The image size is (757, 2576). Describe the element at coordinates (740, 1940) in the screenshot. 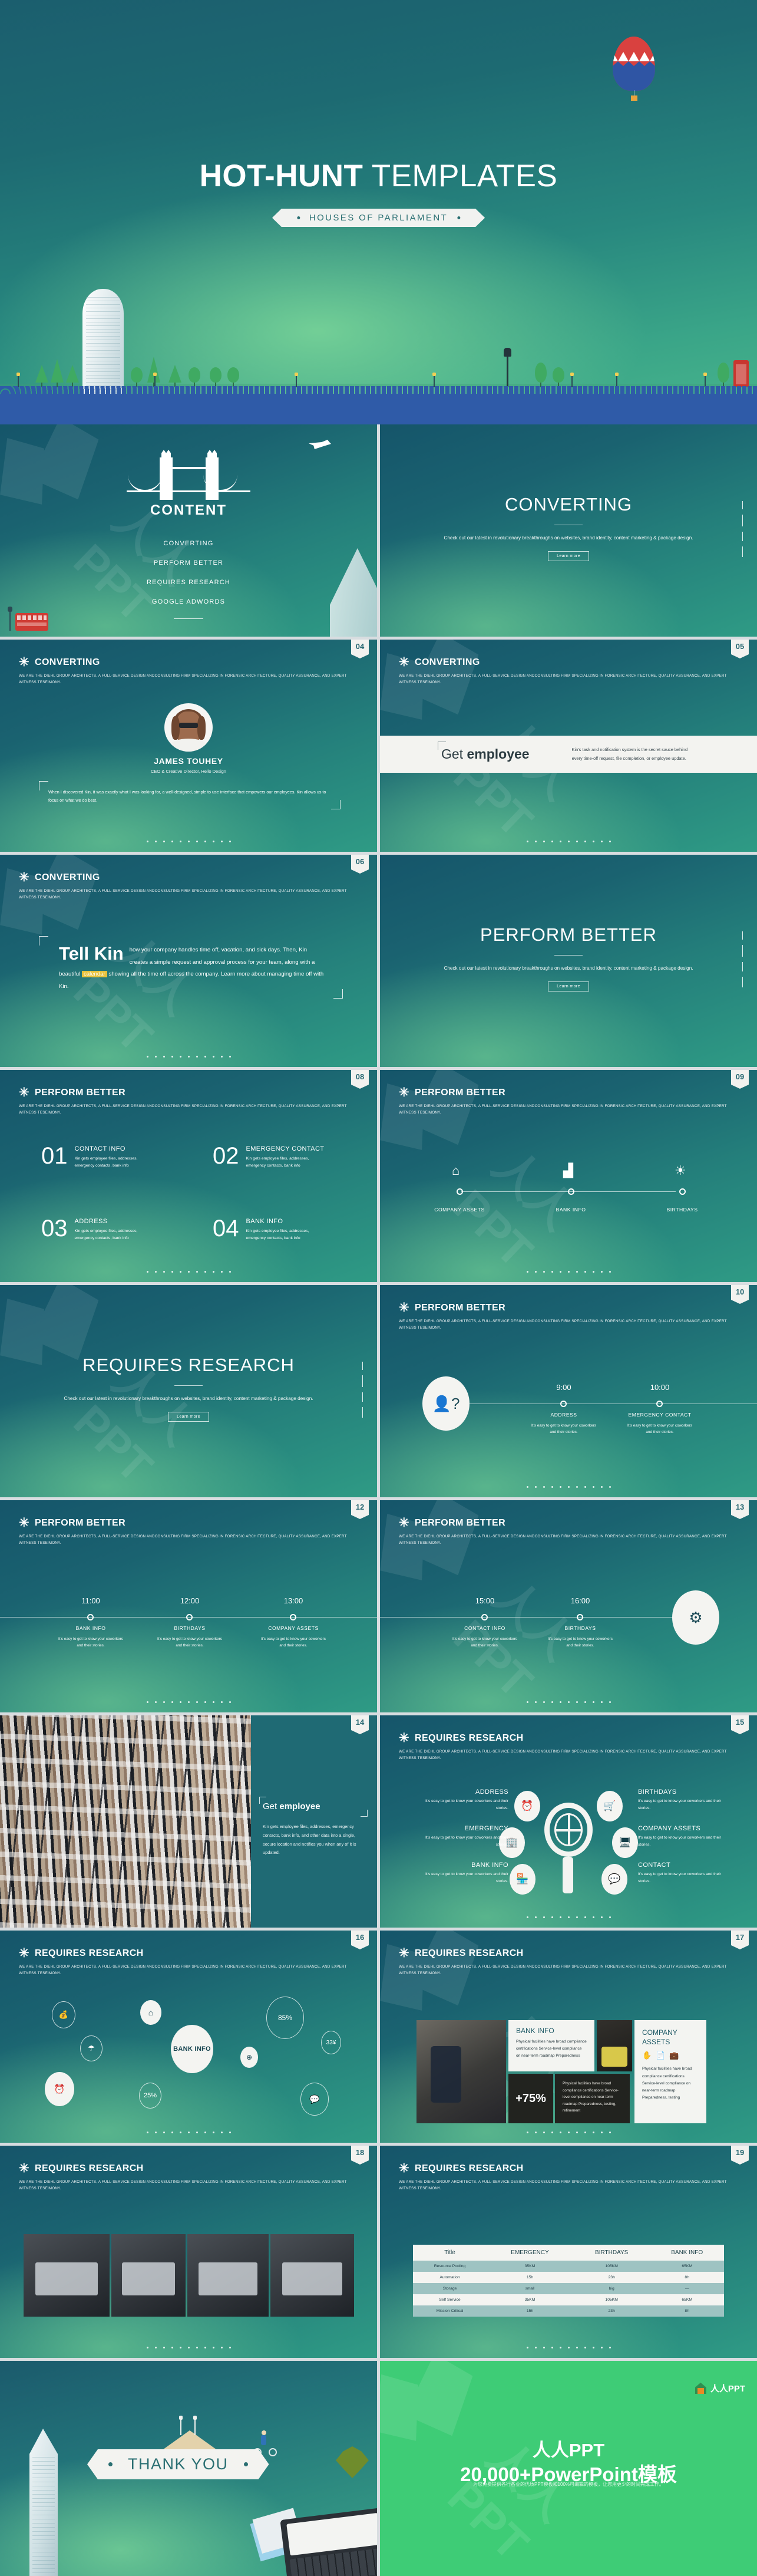

I see `slide-number: 17` at that location.